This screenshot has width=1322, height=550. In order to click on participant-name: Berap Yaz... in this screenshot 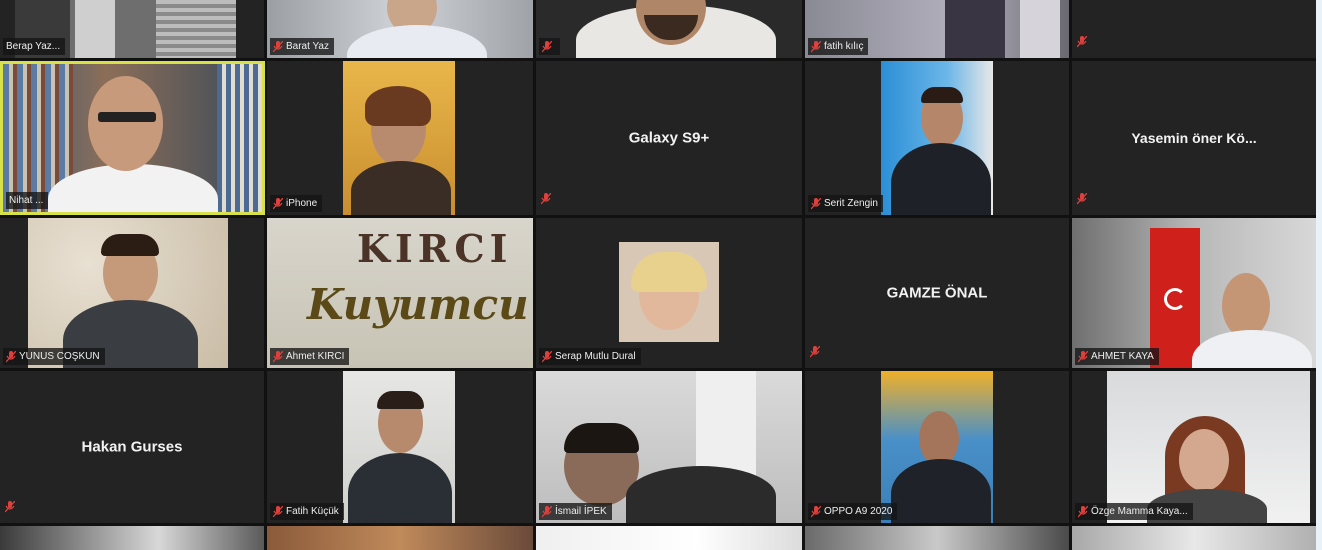, I will do `click(33, 46)`.